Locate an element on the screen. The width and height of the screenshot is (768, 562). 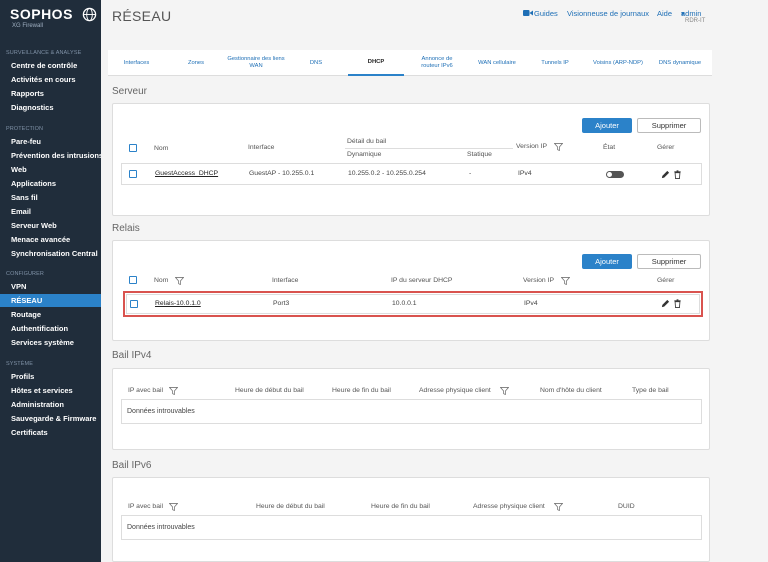
device-name: RDR-IT is located at coordinates (695, 21).